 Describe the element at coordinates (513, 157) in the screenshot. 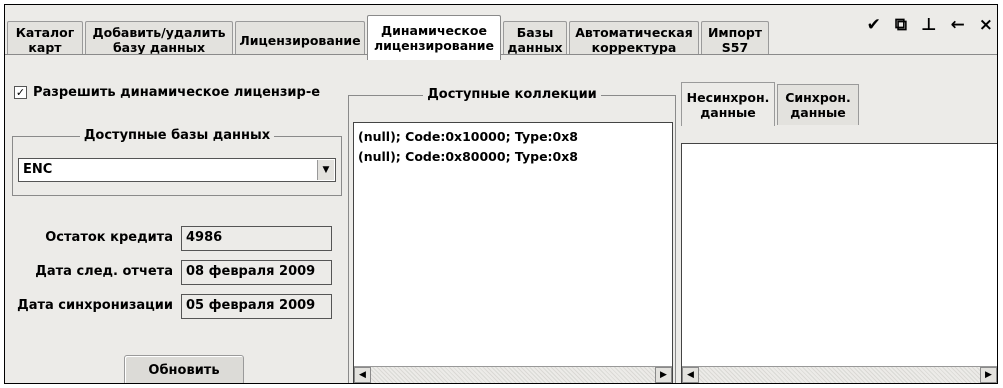

I see `list-item: (null); Code:0x80000; Type:0x8` at that location.